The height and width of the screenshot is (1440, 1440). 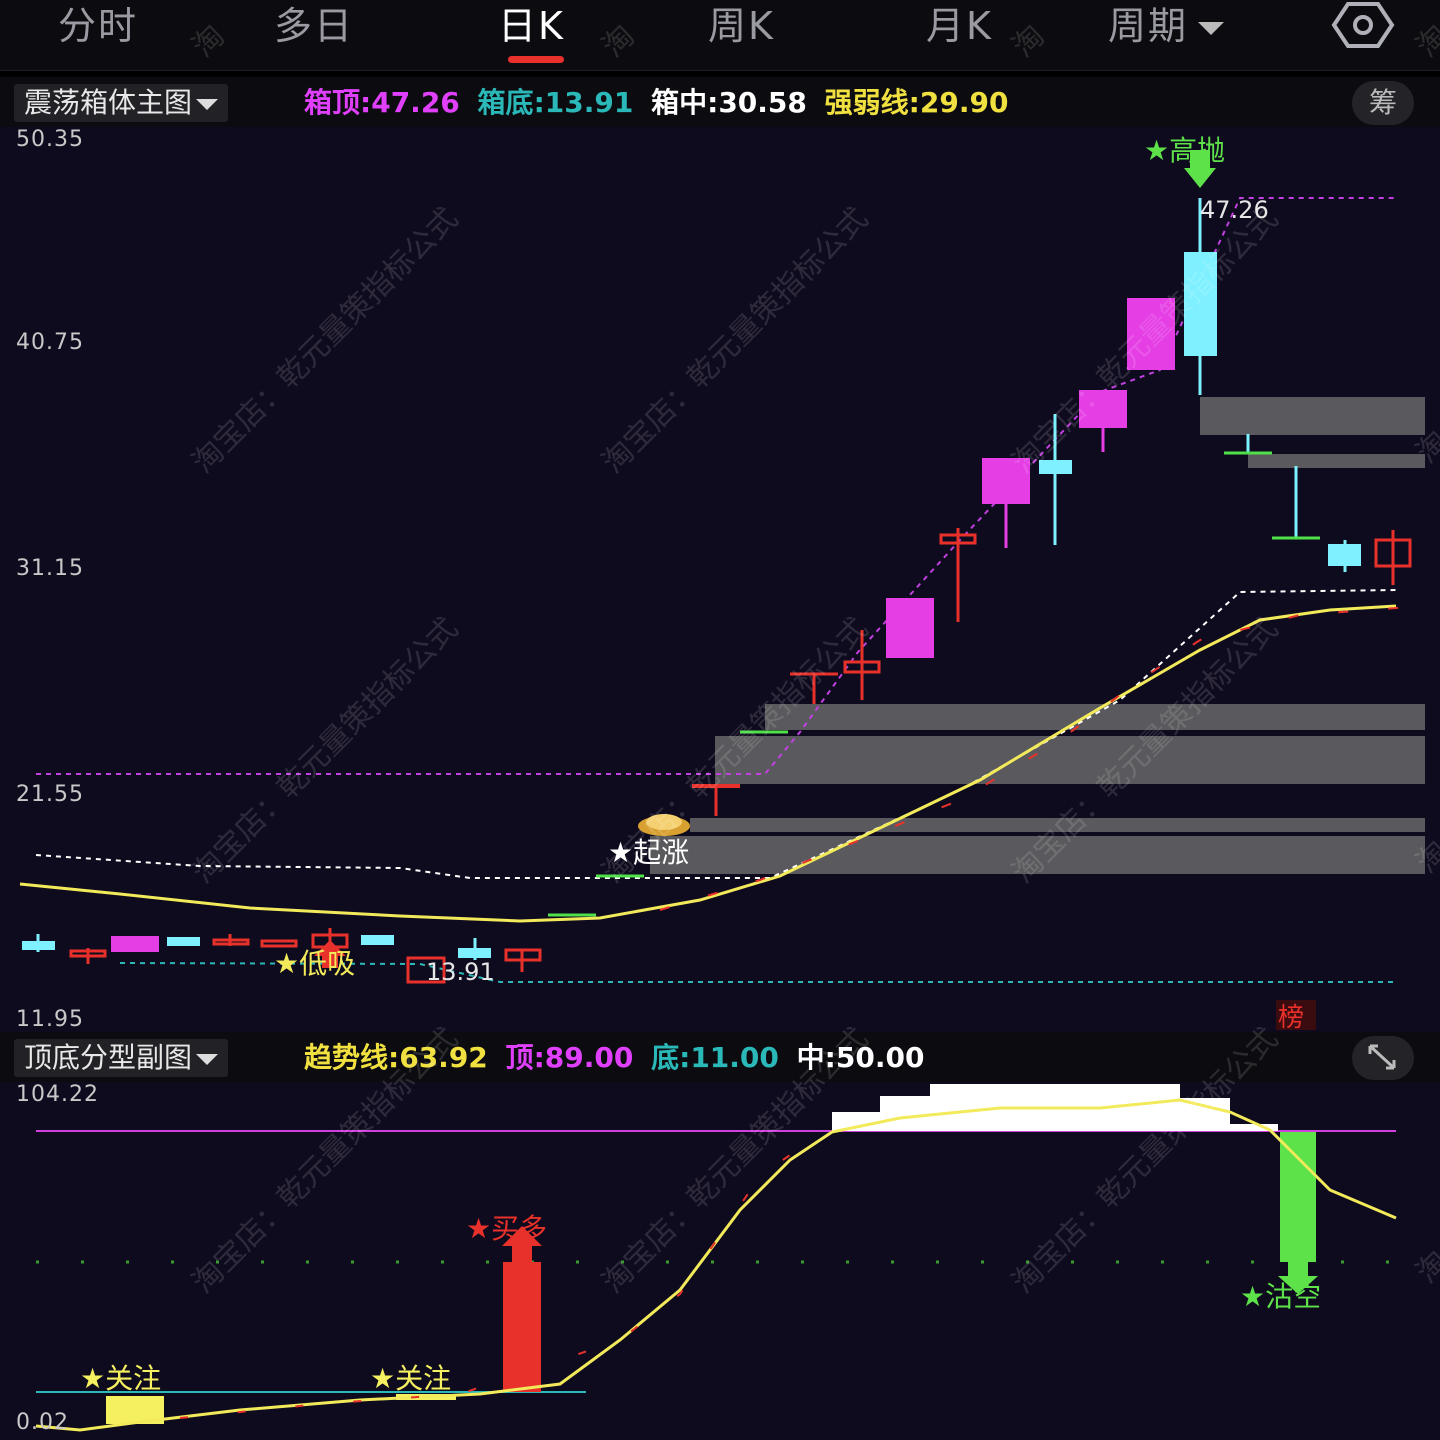 What do you see at coordinates (1280, 1296) in the screenshot?
I see `signal-short-sell: ★沽空` at bounding box center [1280, 1296].